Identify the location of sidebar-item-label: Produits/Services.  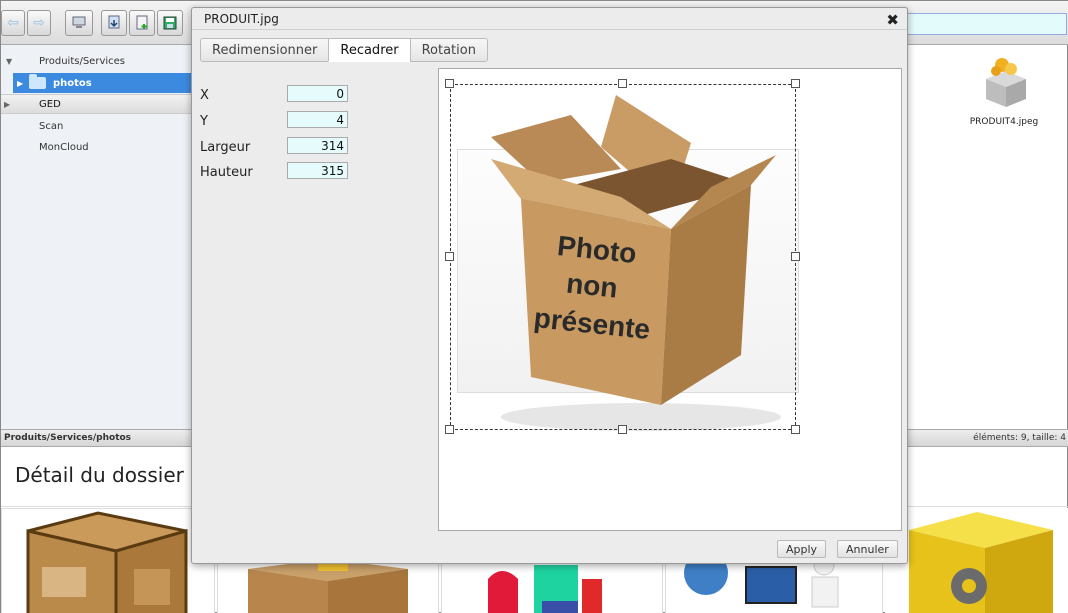
(82, 61).